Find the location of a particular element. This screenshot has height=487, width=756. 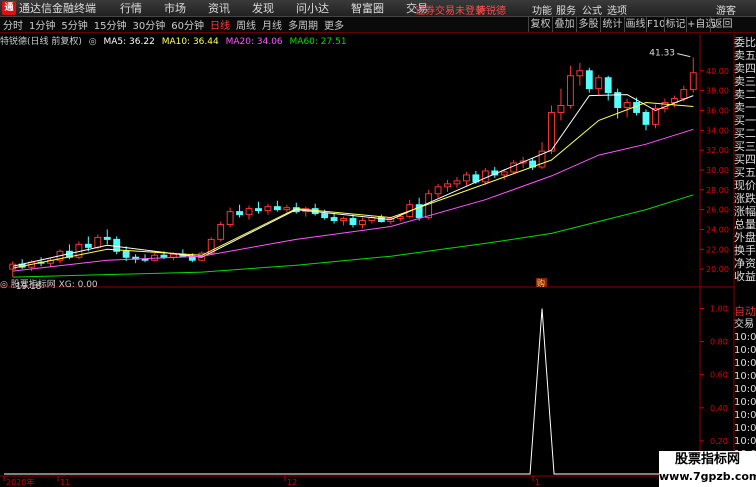

quote-row: 换手 is located at coordinates (745, 250).